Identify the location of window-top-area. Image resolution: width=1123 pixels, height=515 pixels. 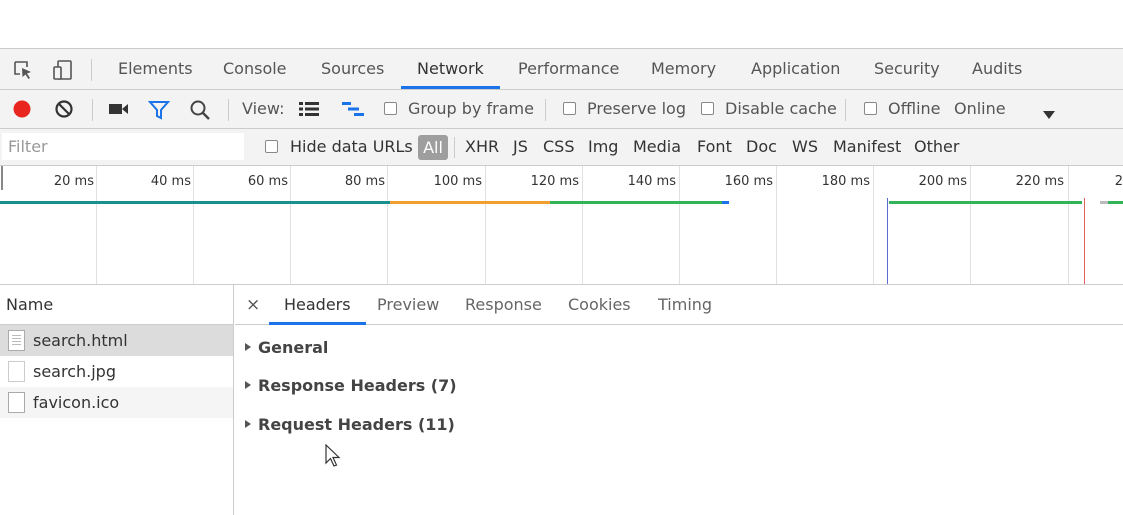
(561, 24).